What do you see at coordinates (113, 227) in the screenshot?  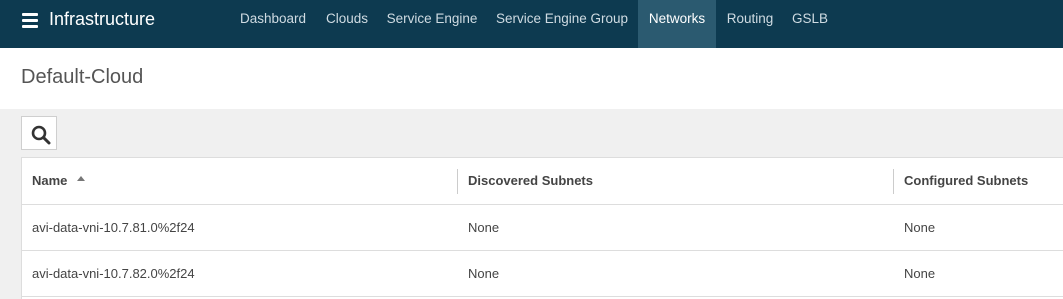 I see `cell-name: avi-data-vni-10.7.81.0%2f24` at bounding box center [113, 227].